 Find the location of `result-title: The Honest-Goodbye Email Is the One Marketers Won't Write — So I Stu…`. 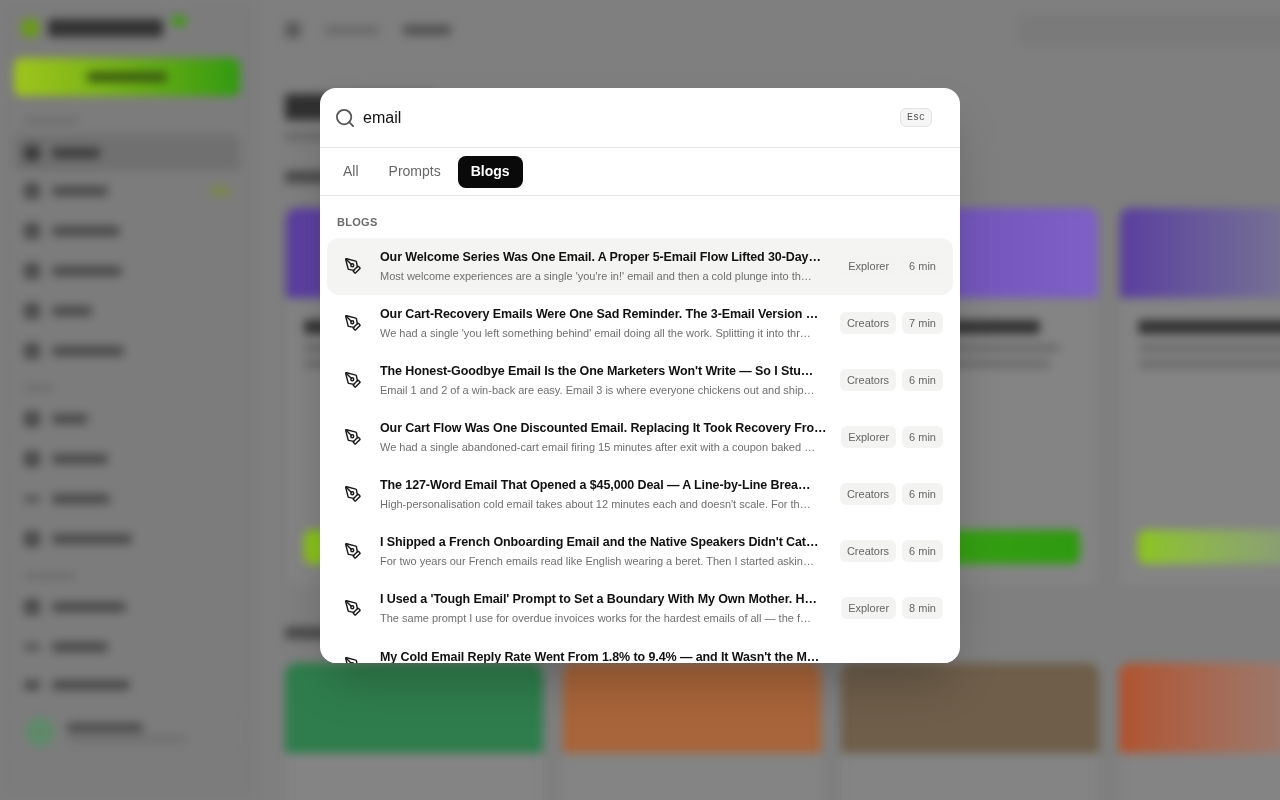

result-title: The Honest-Goodbye Email Is the One Marketers Won't Write — So I Stu… is located at coordinates (597, 371).